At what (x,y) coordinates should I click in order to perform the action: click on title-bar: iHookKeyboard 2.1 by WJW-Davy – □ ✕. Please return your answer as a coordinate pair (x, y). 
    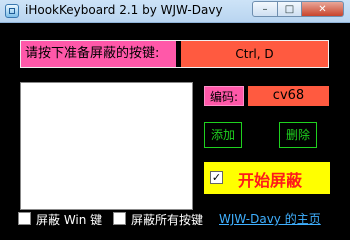
    Looking at the image, I should click on (175, 11).